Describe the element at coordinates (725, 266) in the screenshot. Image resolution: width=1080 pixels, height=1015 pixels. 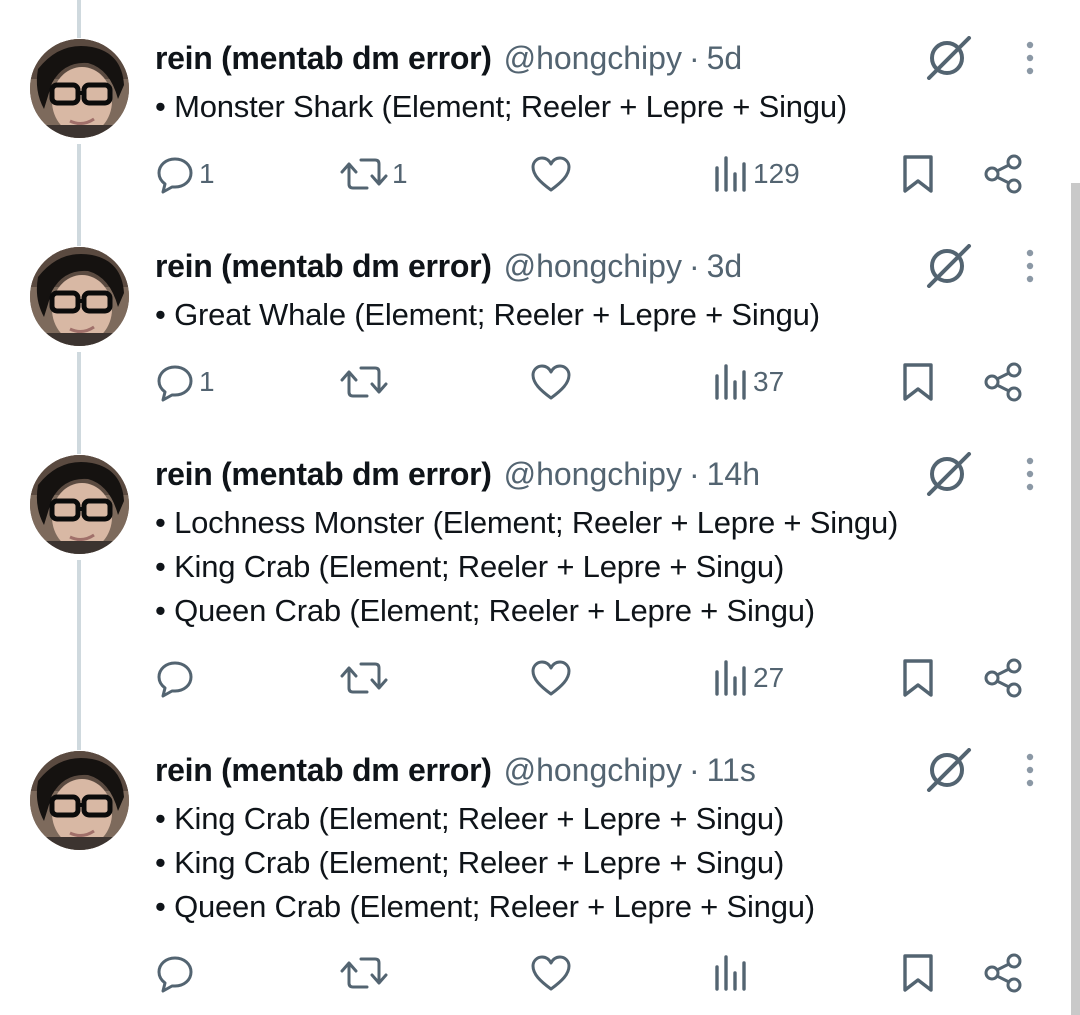
I see `tweet-time: 3d` at that location.